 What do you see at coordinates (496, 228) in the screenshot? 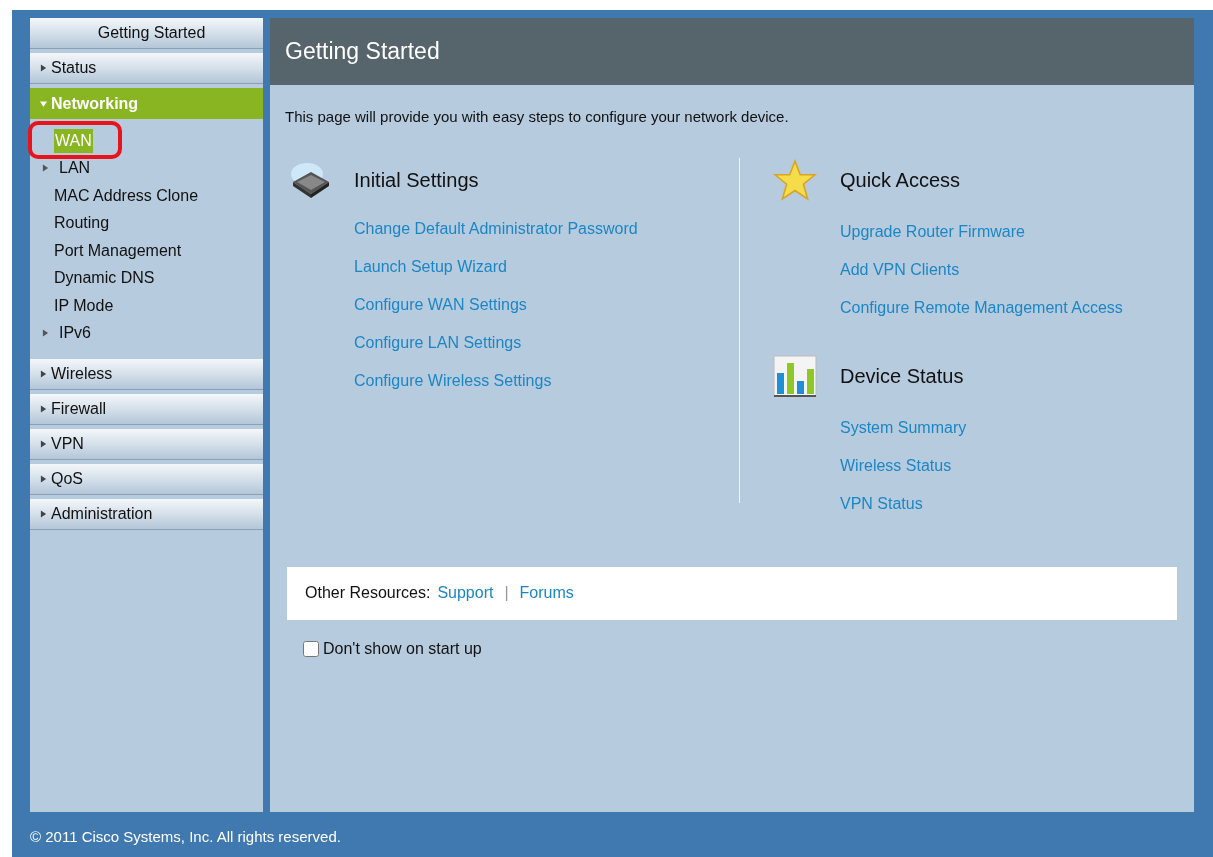
I see `link: Change Default Administrator Password` at bounding box center [496, 228].